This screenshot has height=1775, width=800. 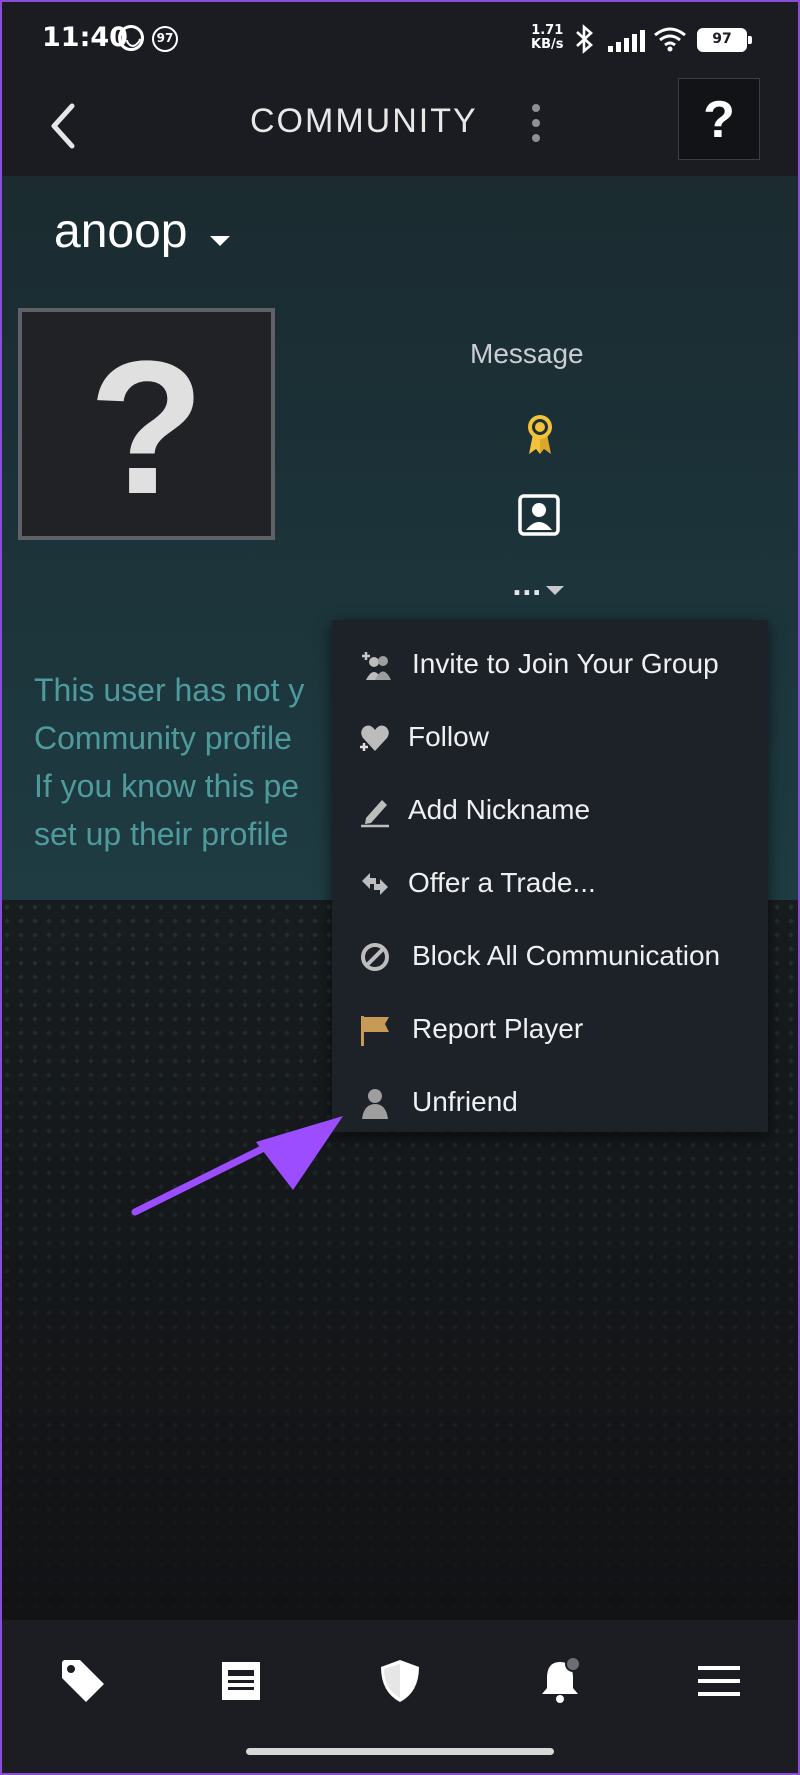 I want to click on more-options-button, so click(x=536, y=125).